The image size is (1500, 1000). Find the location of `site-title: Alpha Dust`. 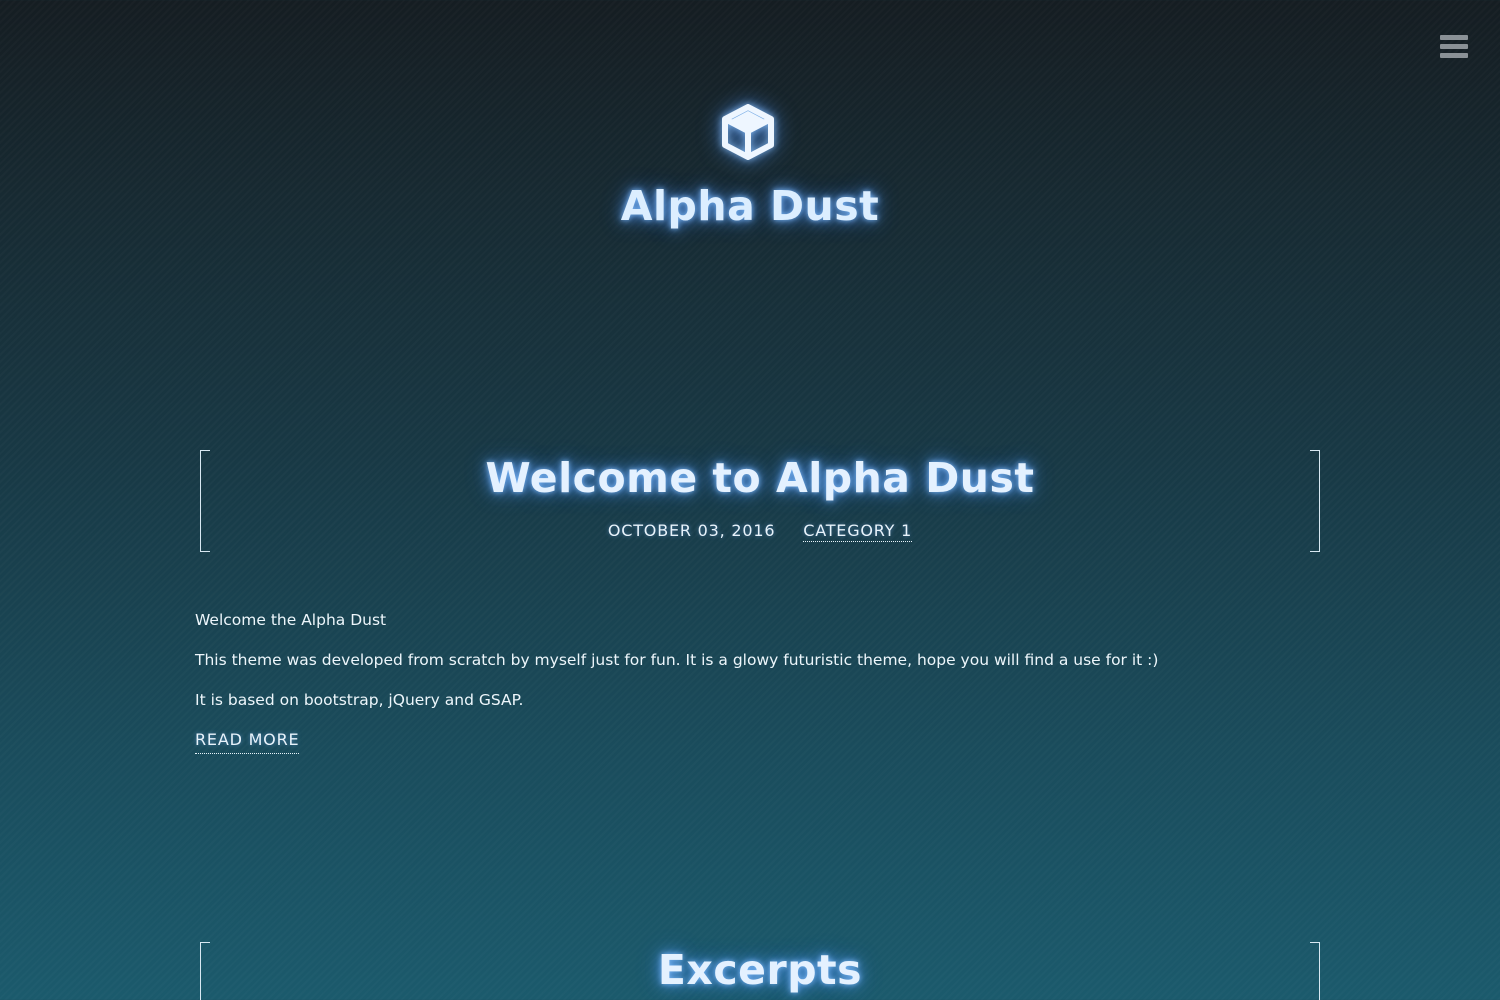

site-title: Alpha Dust is located at coordinates (750, 206).